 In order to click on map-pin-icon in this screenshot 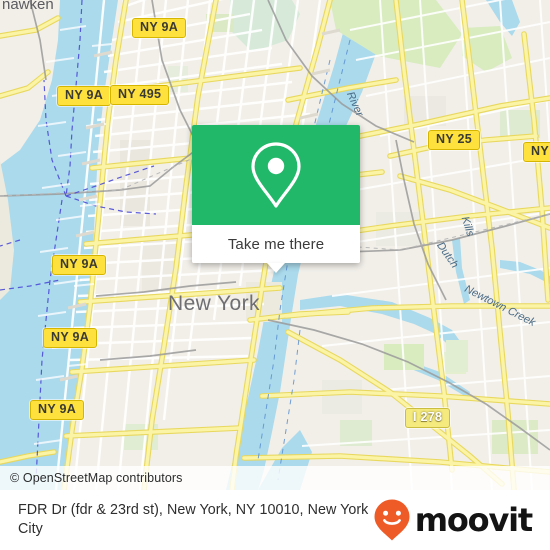, I will do `click(276, 175)`.